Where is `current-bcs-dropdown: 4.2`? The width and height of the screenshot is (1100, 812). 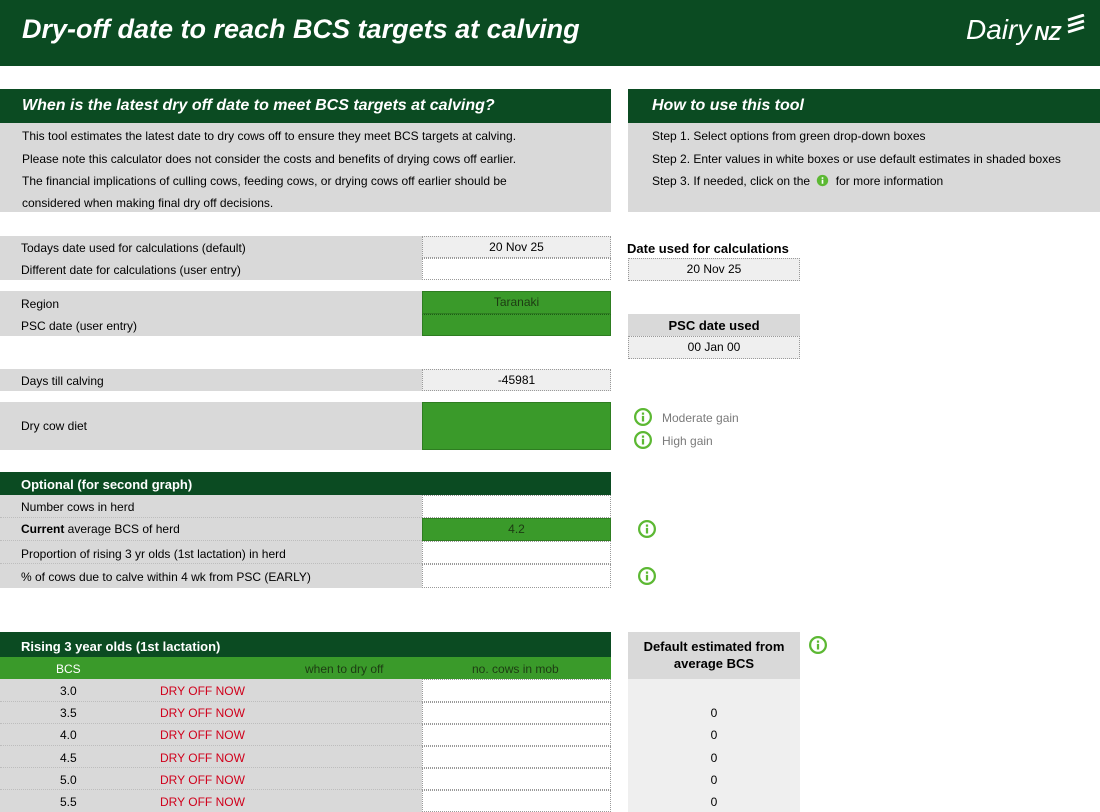
current-bcs-dropdown: 4.2 is located at coordinates (516, 529).